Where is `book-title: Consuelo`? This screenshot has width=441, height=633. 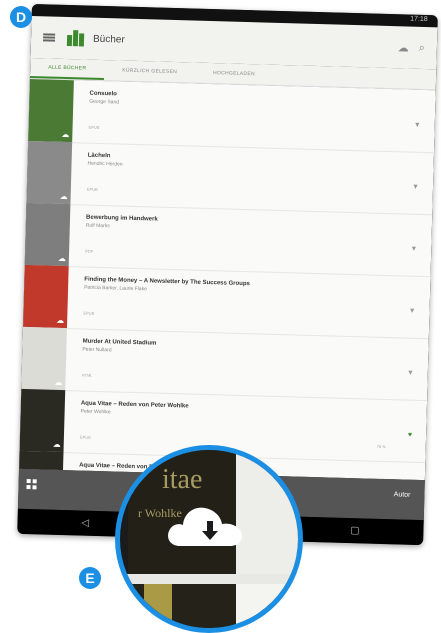 book-title: Consuelo is located at coordinates (103, 94).